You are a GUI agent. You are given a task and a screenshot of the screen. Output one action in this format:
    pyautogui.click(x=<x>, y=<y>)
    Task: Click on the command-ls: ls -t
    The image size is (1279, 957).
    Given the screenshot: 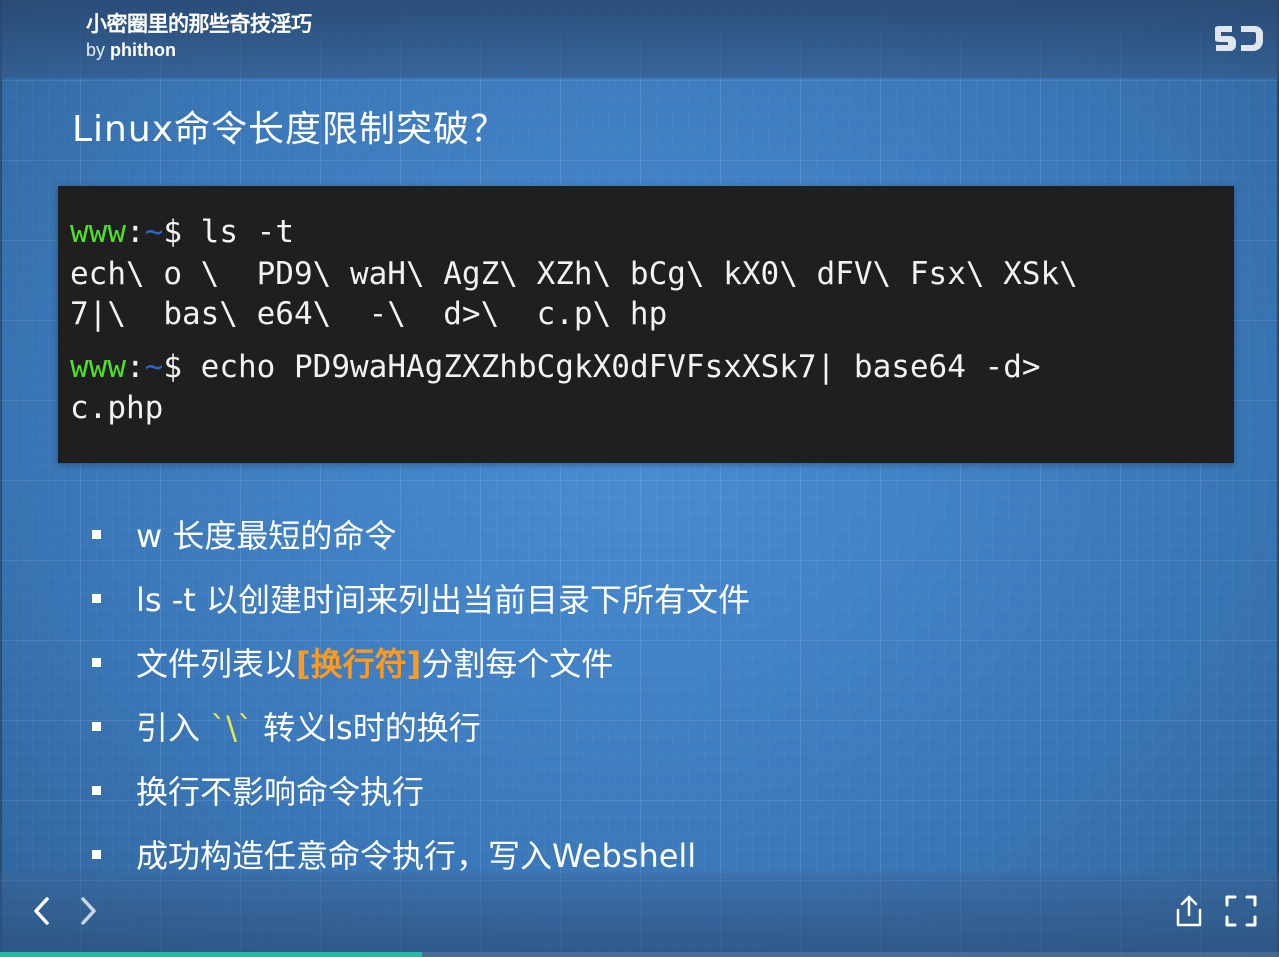 What is the action you would take?
    pyautogui.click(x=238, y=232)
    